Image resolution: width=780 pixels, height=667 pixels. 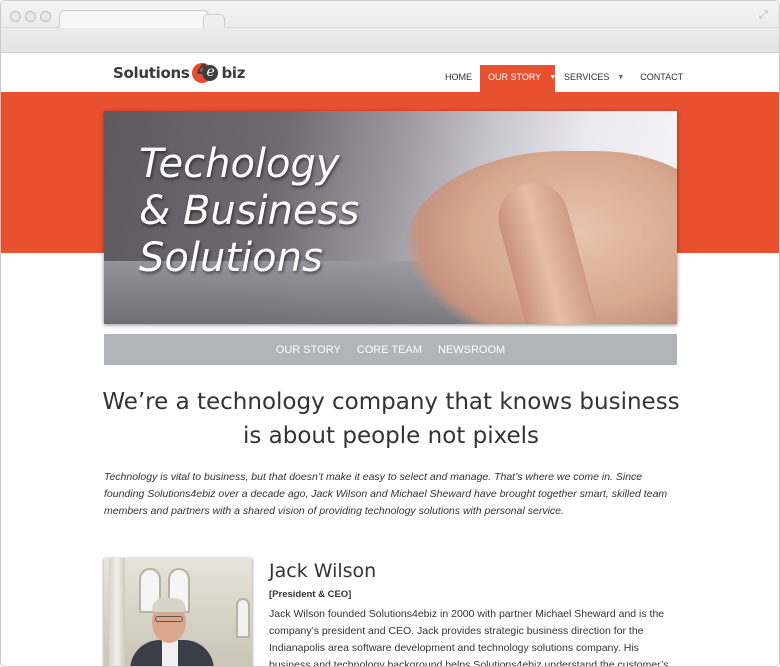 What do you see at coordinates (587, 77) in the screenshot?
I see `nav-services-label: SERVICES` at bounding box center [587, 77].